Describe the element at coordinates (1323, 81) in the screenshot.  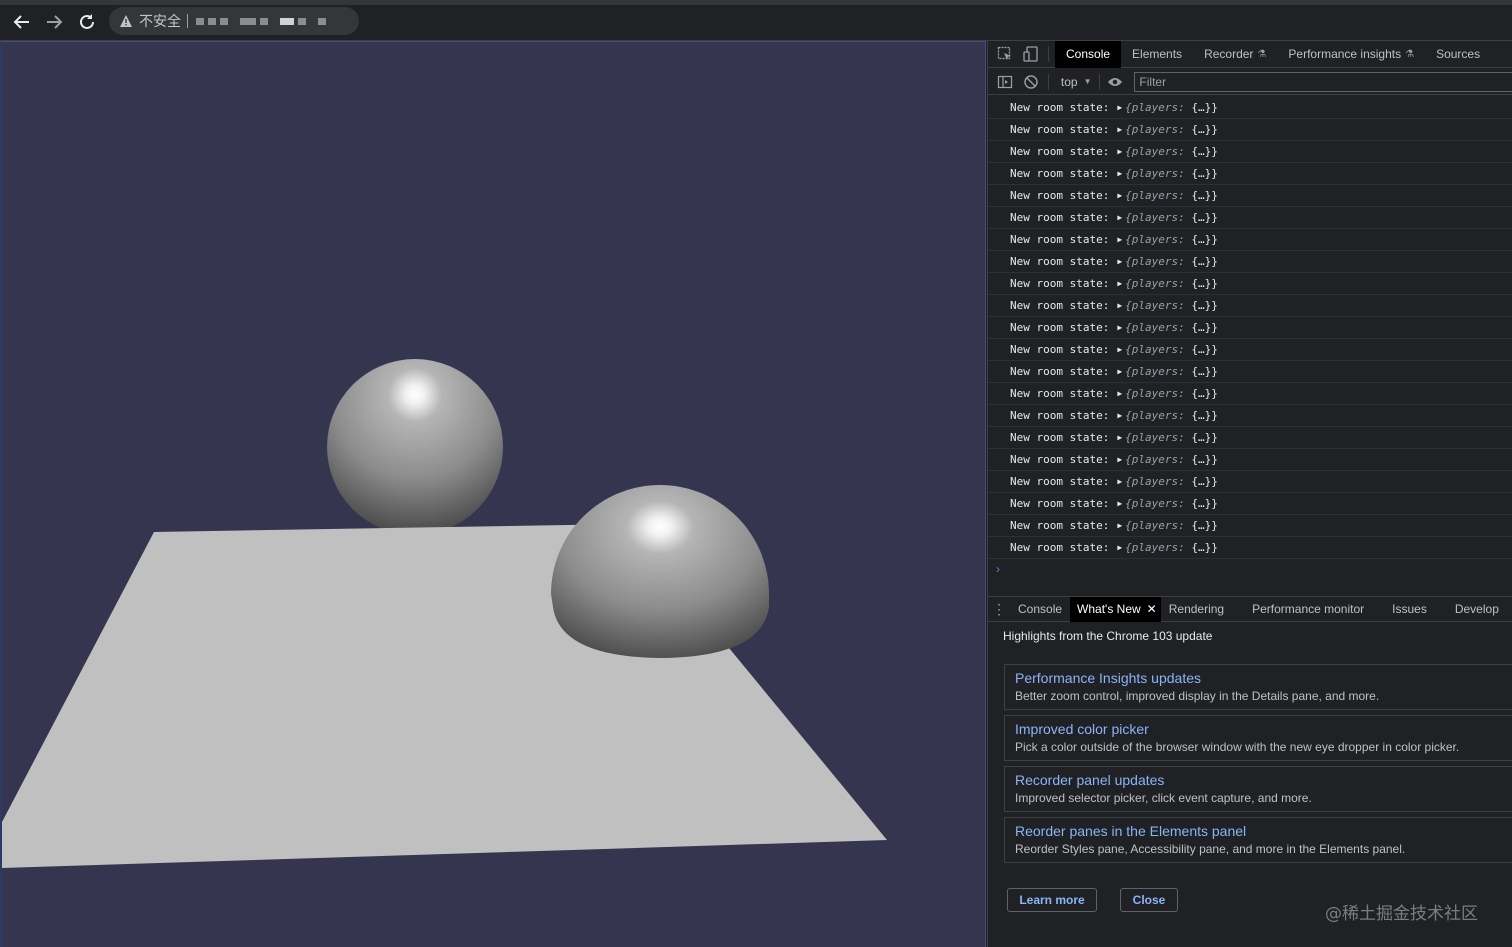
I see `filter-input: Filter` at that location.